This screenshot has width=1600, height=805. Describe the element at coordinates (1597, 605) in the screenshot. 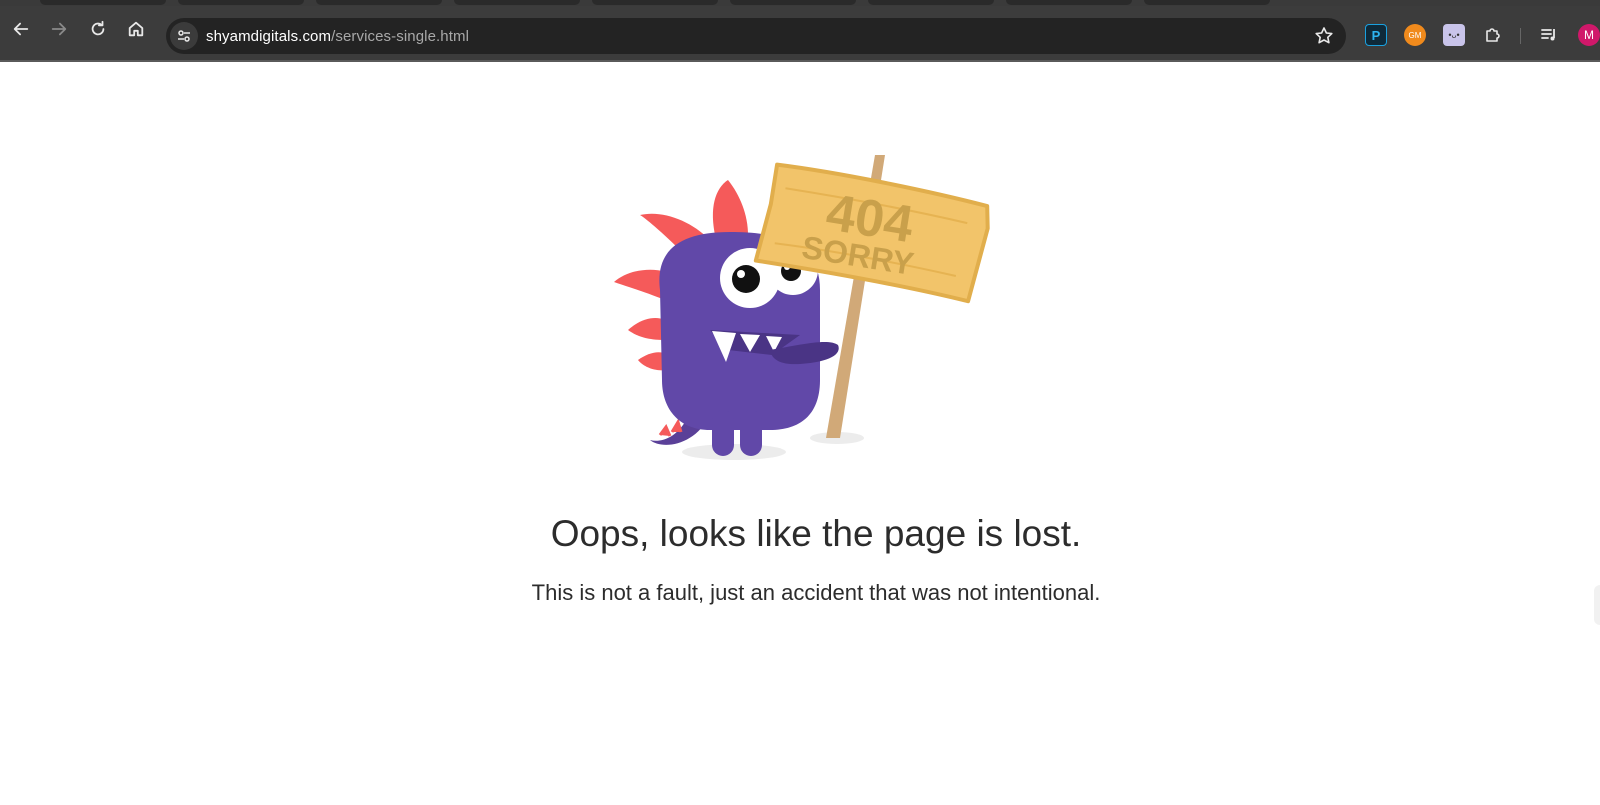

I see `side-tab-handle` at that location.